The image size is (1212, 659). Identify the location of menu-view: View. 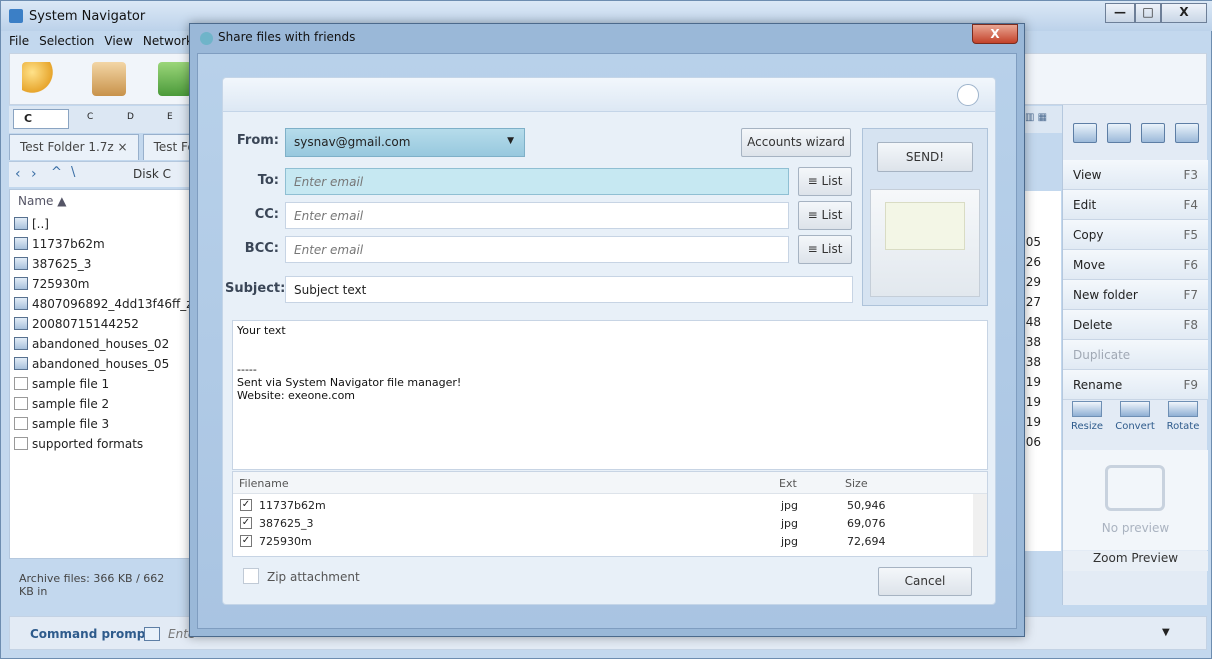
(118, 43).